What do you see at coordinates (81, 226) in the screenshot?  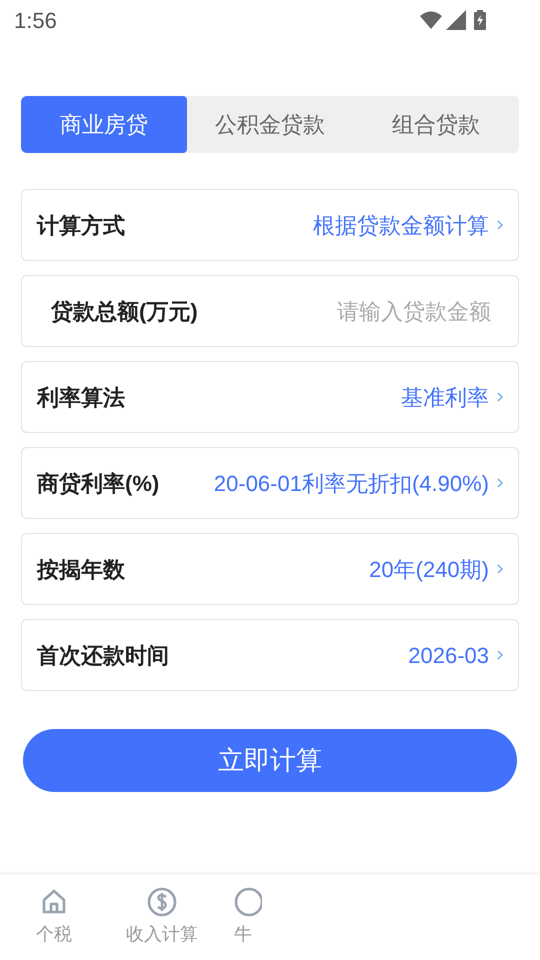 I see `field-label: 计算方式` at bounding box center [81, 226].